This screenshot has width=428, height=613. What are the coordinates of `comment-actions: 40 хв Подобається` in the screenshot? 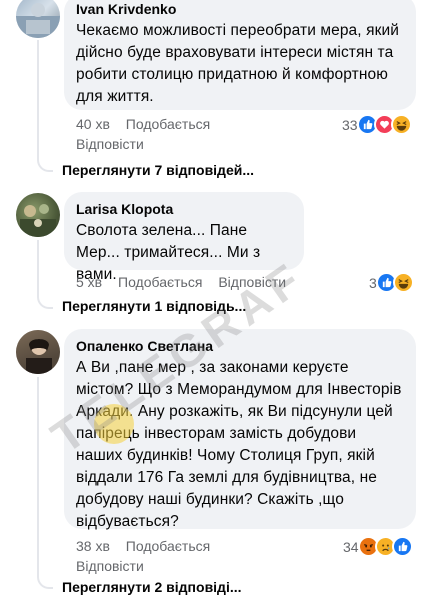 It's located at (149, 124).